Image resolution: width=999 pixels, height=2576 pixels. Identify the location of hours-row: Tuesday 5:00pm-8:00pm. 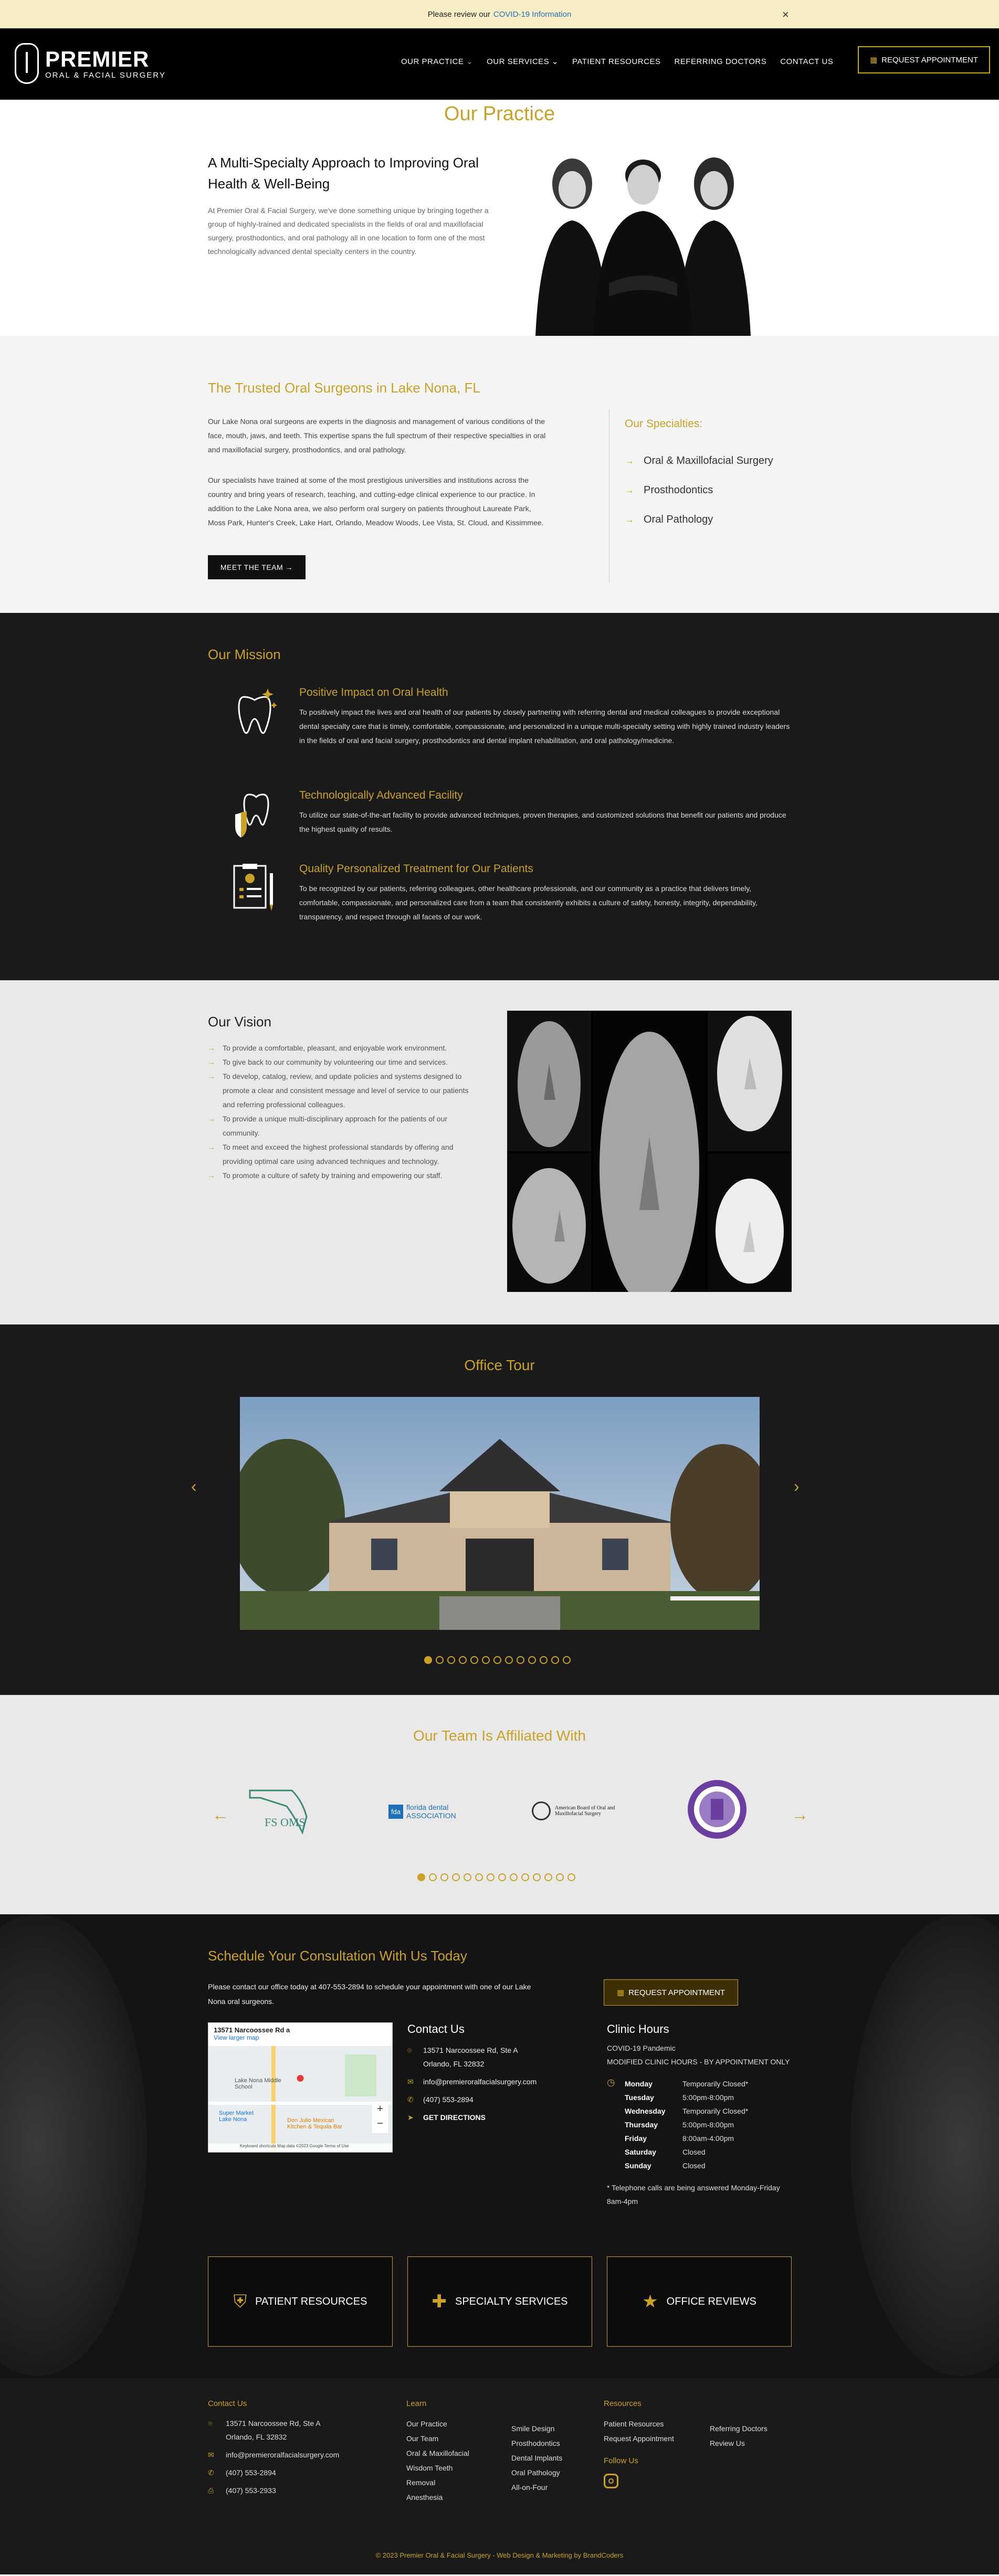
(679, 2097).